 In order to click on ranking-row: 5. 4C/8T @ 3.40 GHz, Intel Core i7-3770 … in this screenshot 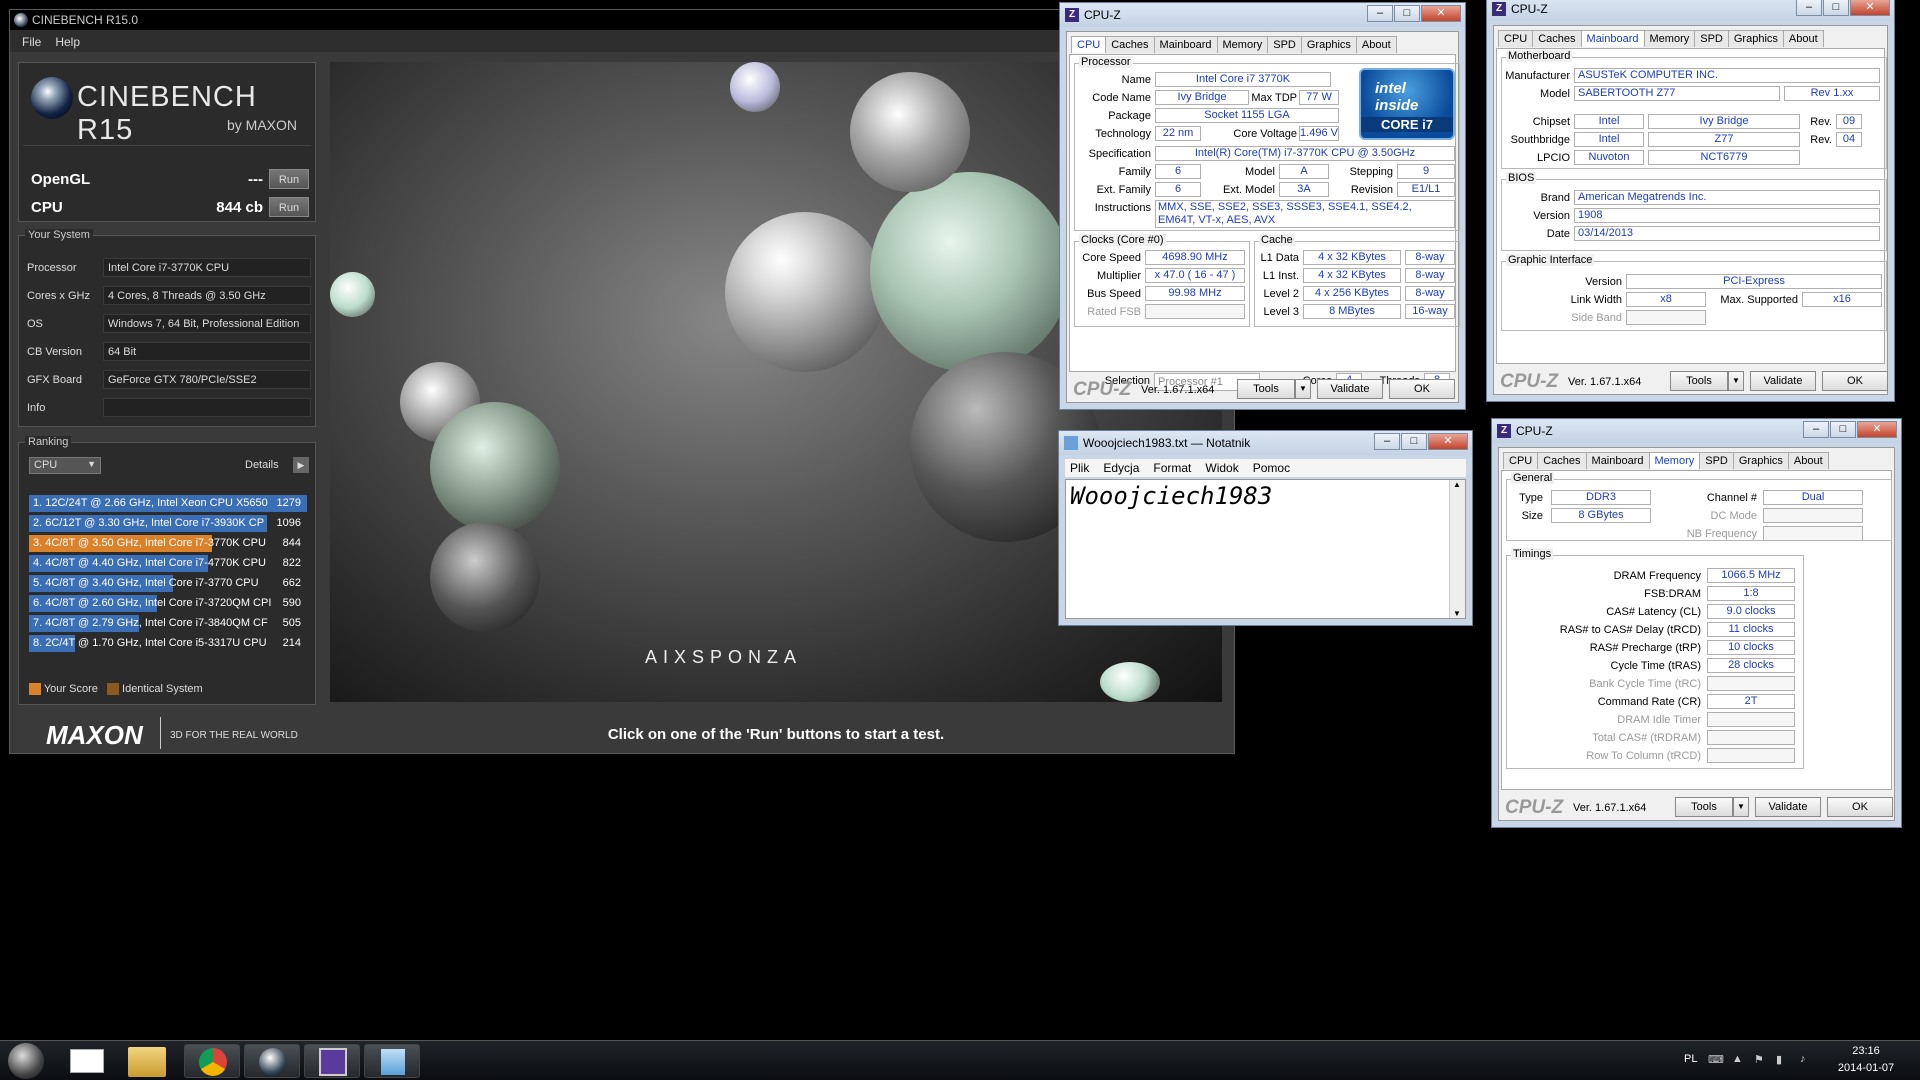, I will do `click(168, 583)`.